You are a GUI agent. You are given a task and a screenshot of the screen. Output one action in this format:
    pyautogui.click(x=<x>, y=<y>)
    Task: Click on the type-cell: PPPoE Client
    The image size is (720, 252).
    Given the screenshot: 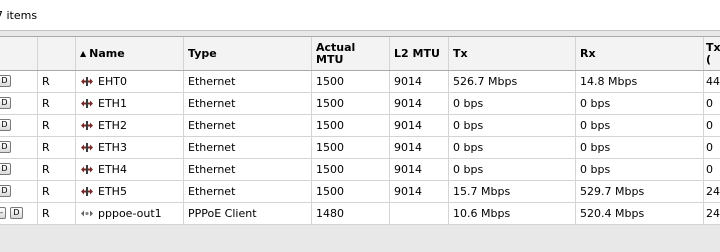 What is the action you would take?
    pyautogui.click(x=248, y=213)
    